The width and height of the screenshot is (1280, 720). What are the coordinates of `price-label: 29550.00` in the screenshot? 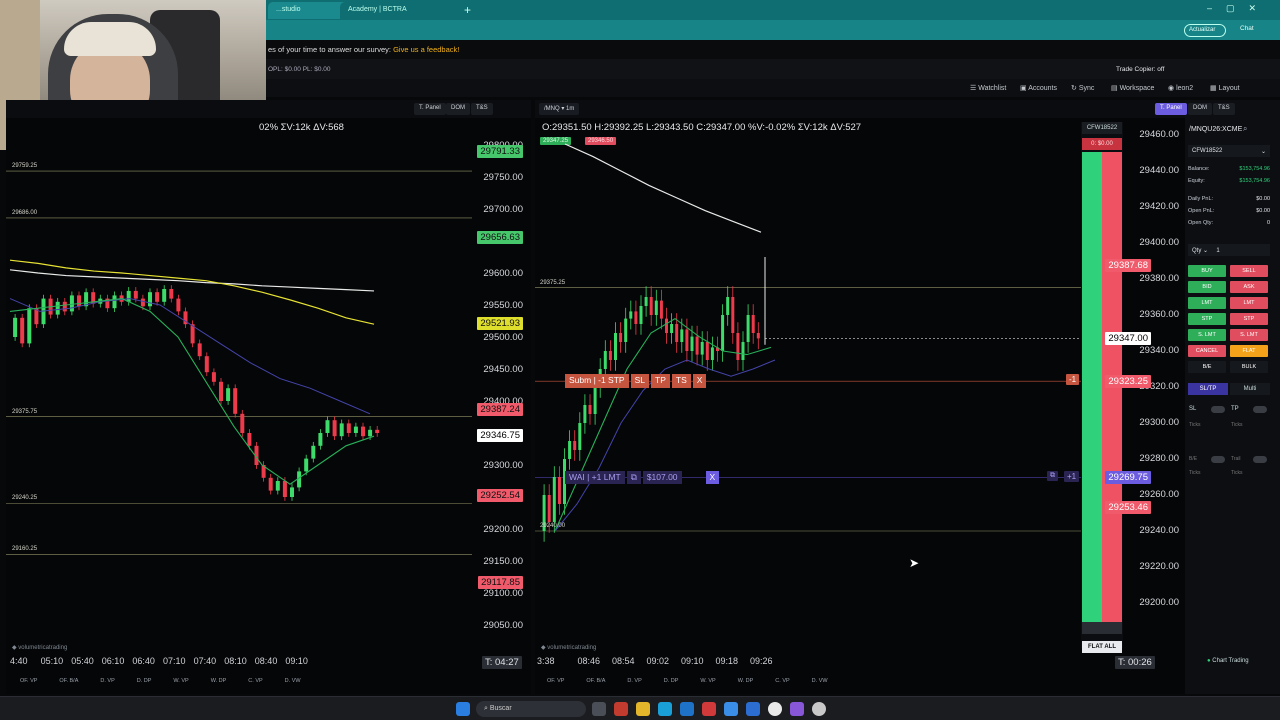 It's located at (503, 305).